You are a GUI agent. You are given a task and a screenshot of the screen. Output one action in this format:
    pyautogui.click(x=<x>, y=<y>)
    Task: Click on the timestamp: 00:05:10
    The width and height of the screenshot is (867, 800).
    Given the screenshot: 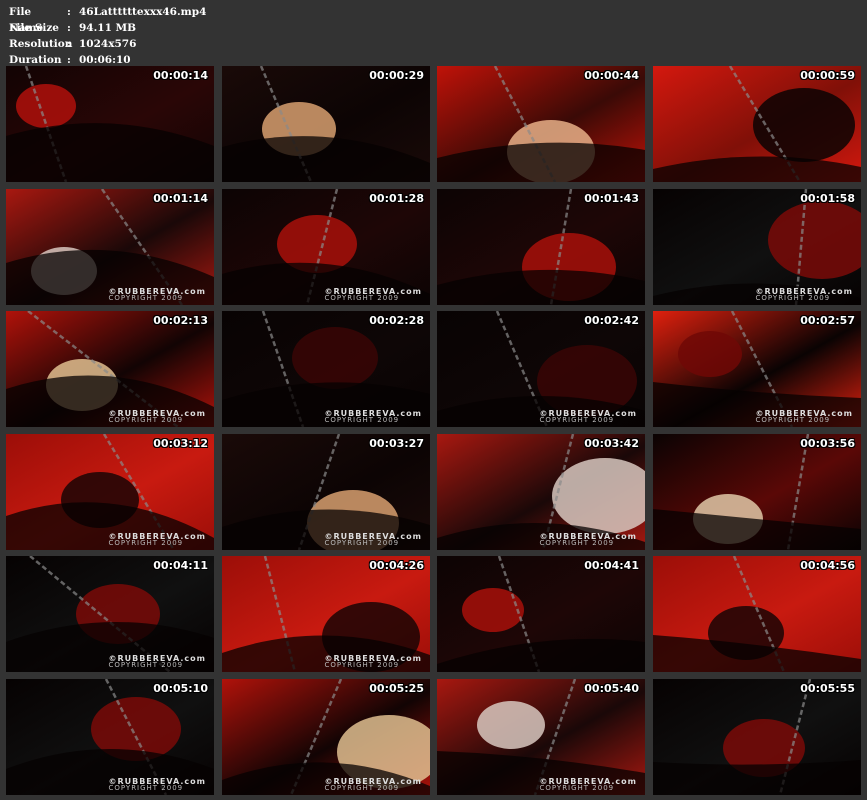 What is the action you would take?
    pyautogui.click(x=180, y=688)
    